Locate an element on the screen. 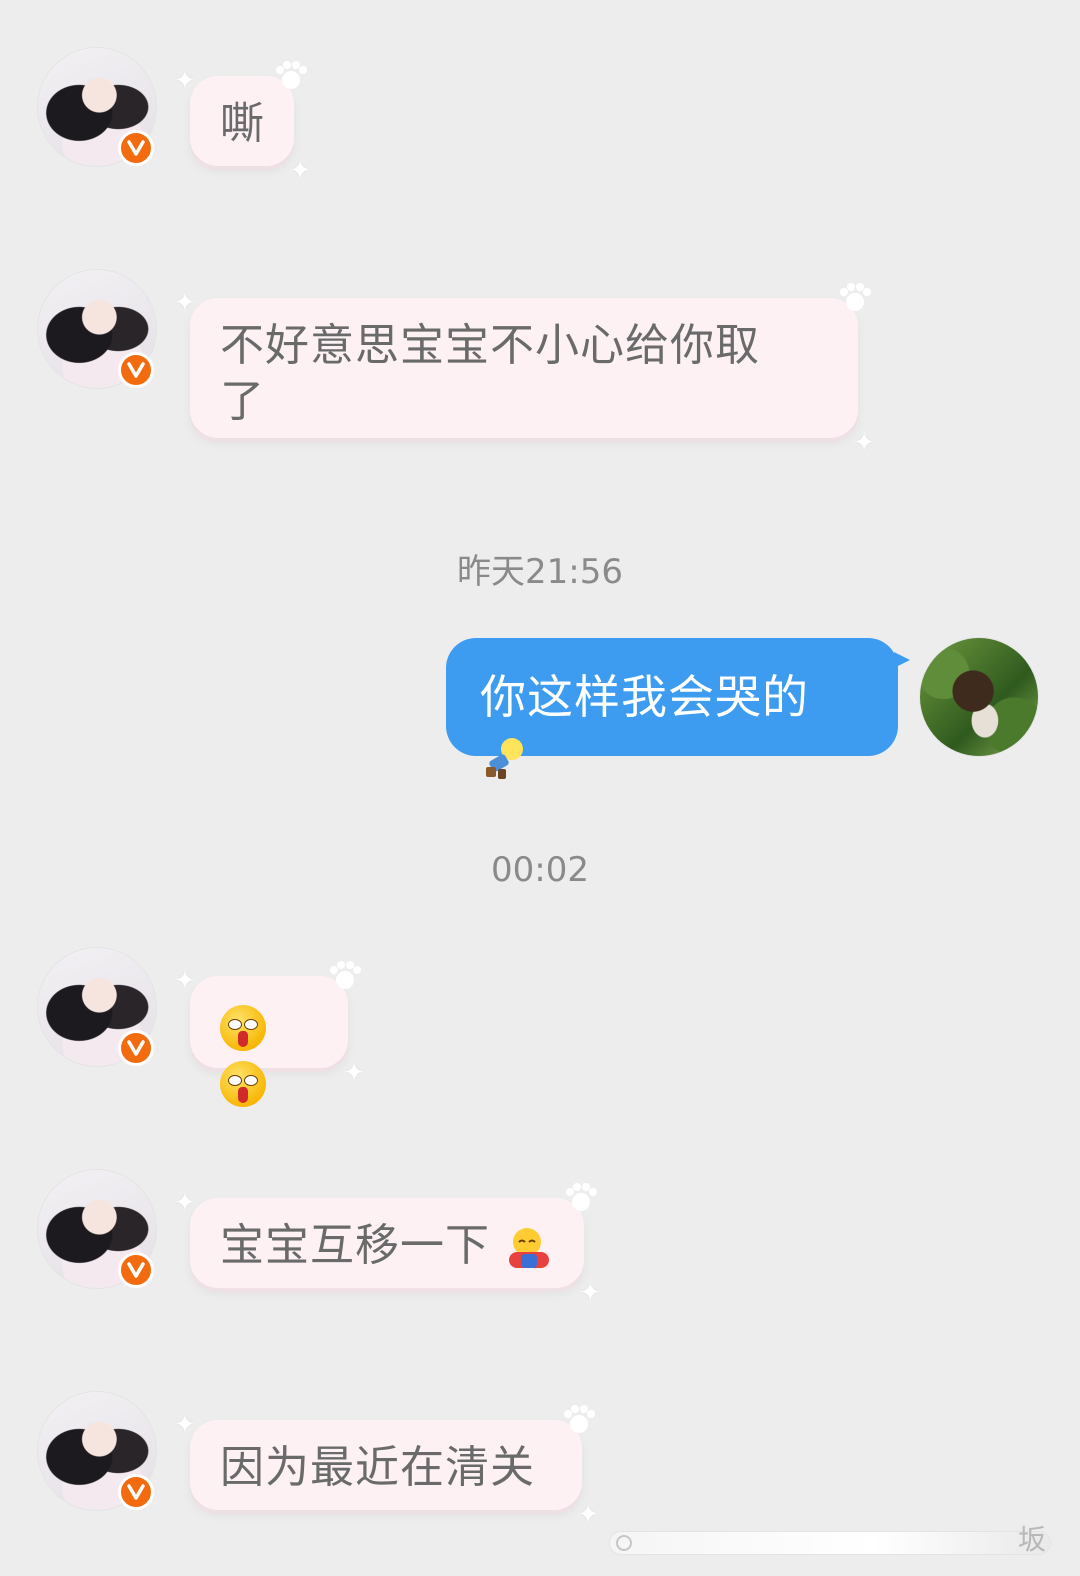  bubble-tail is located at coordinates (902, 660).